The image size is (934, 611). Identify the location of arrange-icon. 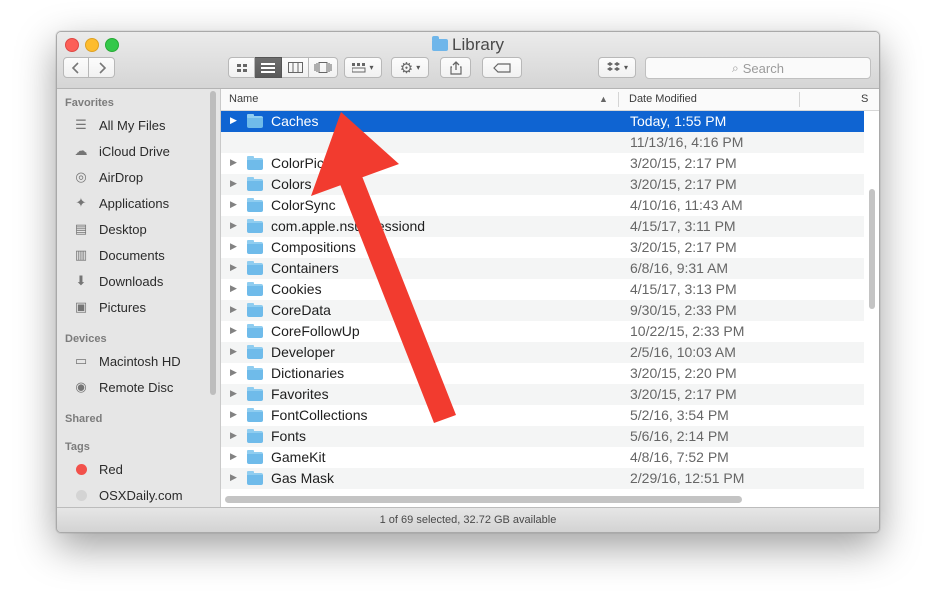
(359, 67).